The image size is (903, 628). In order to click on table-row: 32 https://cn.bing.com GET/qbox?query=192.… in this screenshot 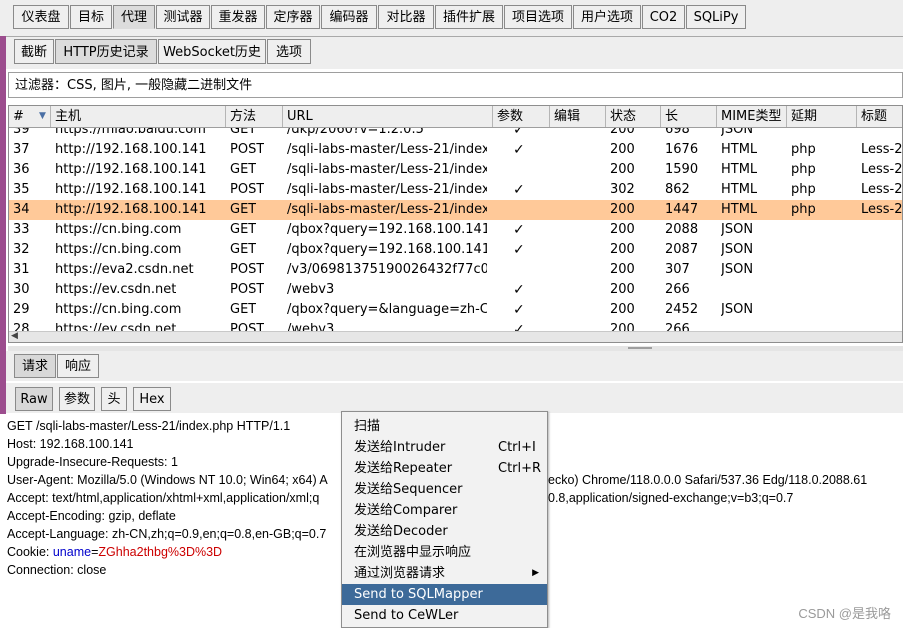, I will do `click(455, 250)`.